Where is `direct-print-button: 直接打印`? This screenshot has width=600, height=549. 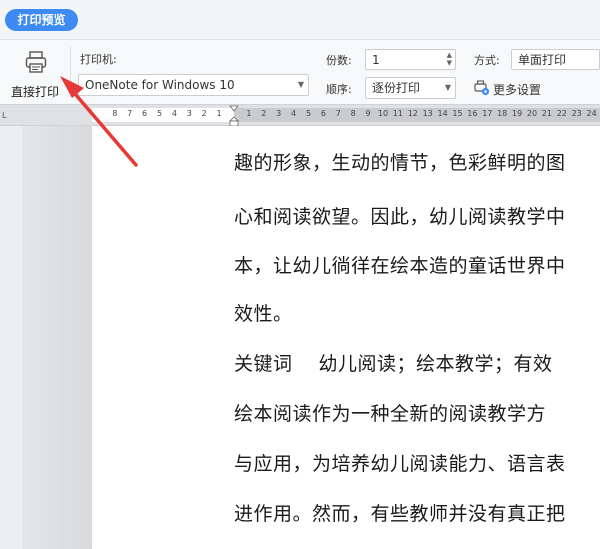 direct-print-button: 直接打印 is located at coordinates (34, 73).